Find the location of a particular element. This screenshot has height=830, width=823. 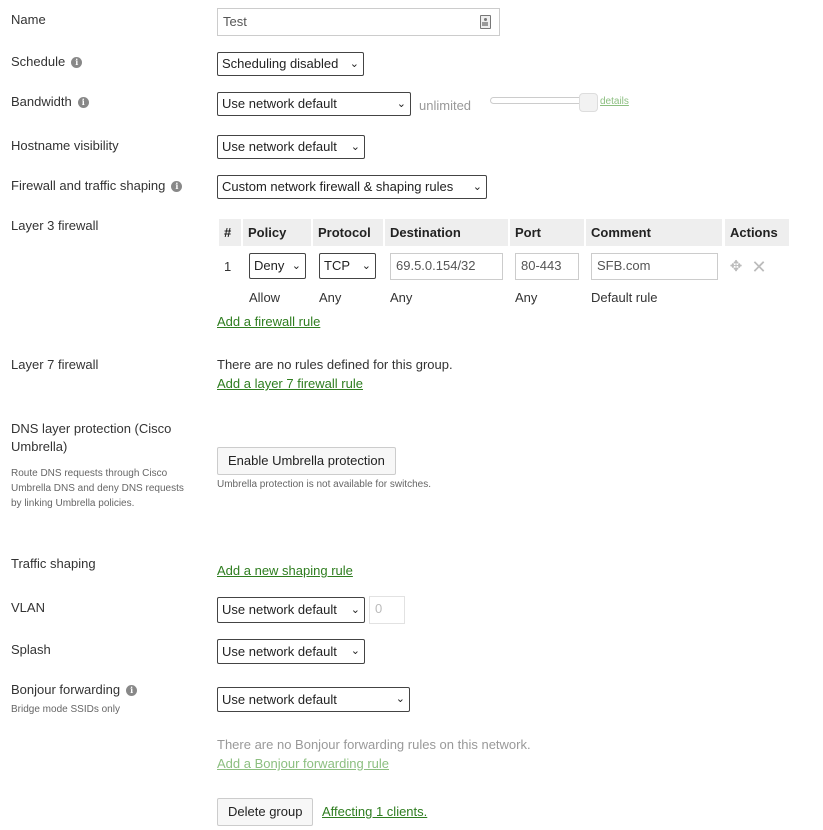

bandwidth-limit-text: unlimited is located at coordinates (445, 105).